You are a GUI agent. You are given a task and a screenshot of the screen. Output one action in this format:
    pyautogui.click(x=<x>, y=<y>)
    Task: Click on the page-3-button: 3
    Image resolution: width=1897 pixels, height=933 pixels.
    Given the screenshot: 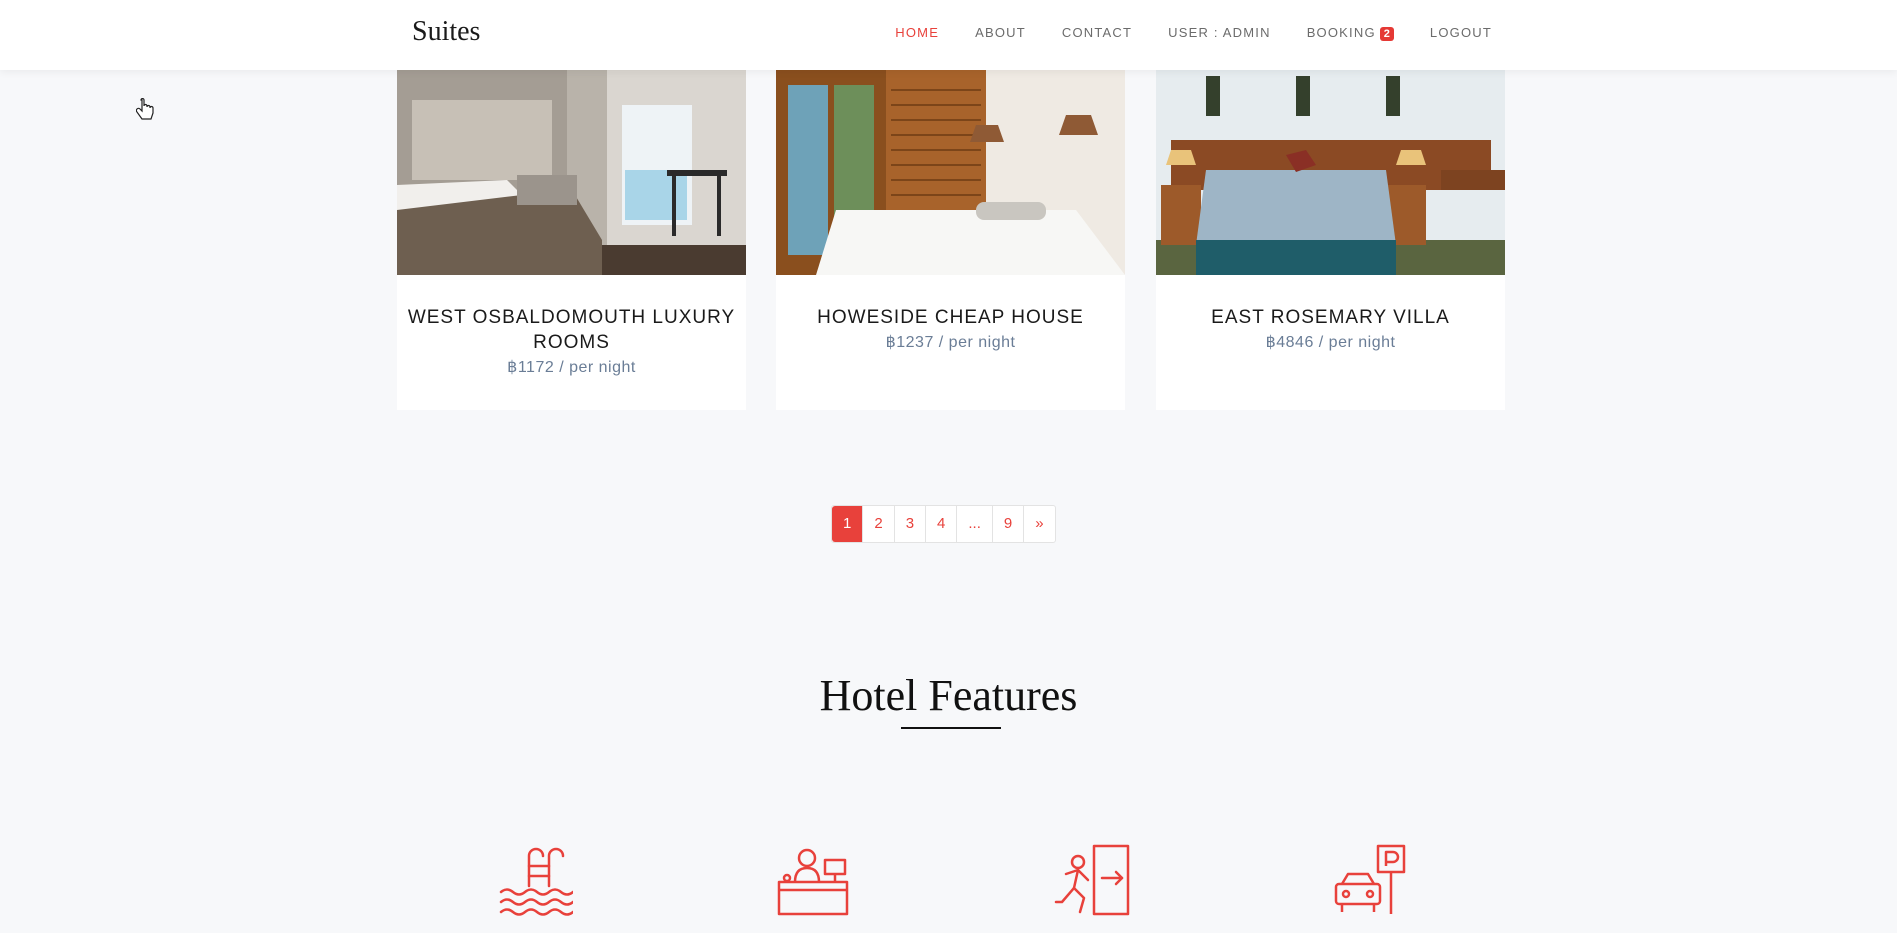 What is the action you would take?
    pyautogui.click(x=909, y=524)
    